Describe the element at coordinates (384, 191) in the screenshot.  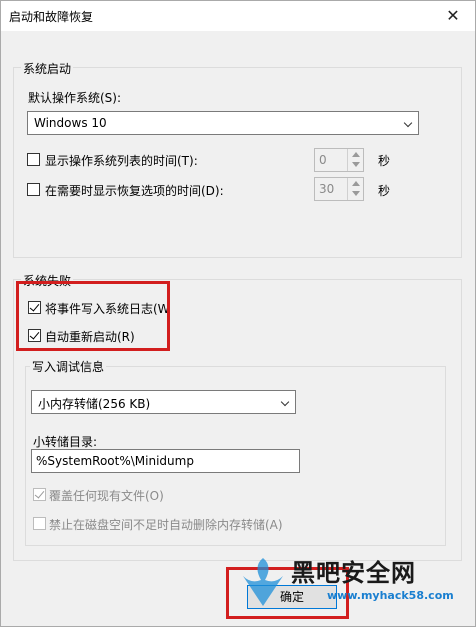
I see `show-recovery-unit: 秒` at that location.